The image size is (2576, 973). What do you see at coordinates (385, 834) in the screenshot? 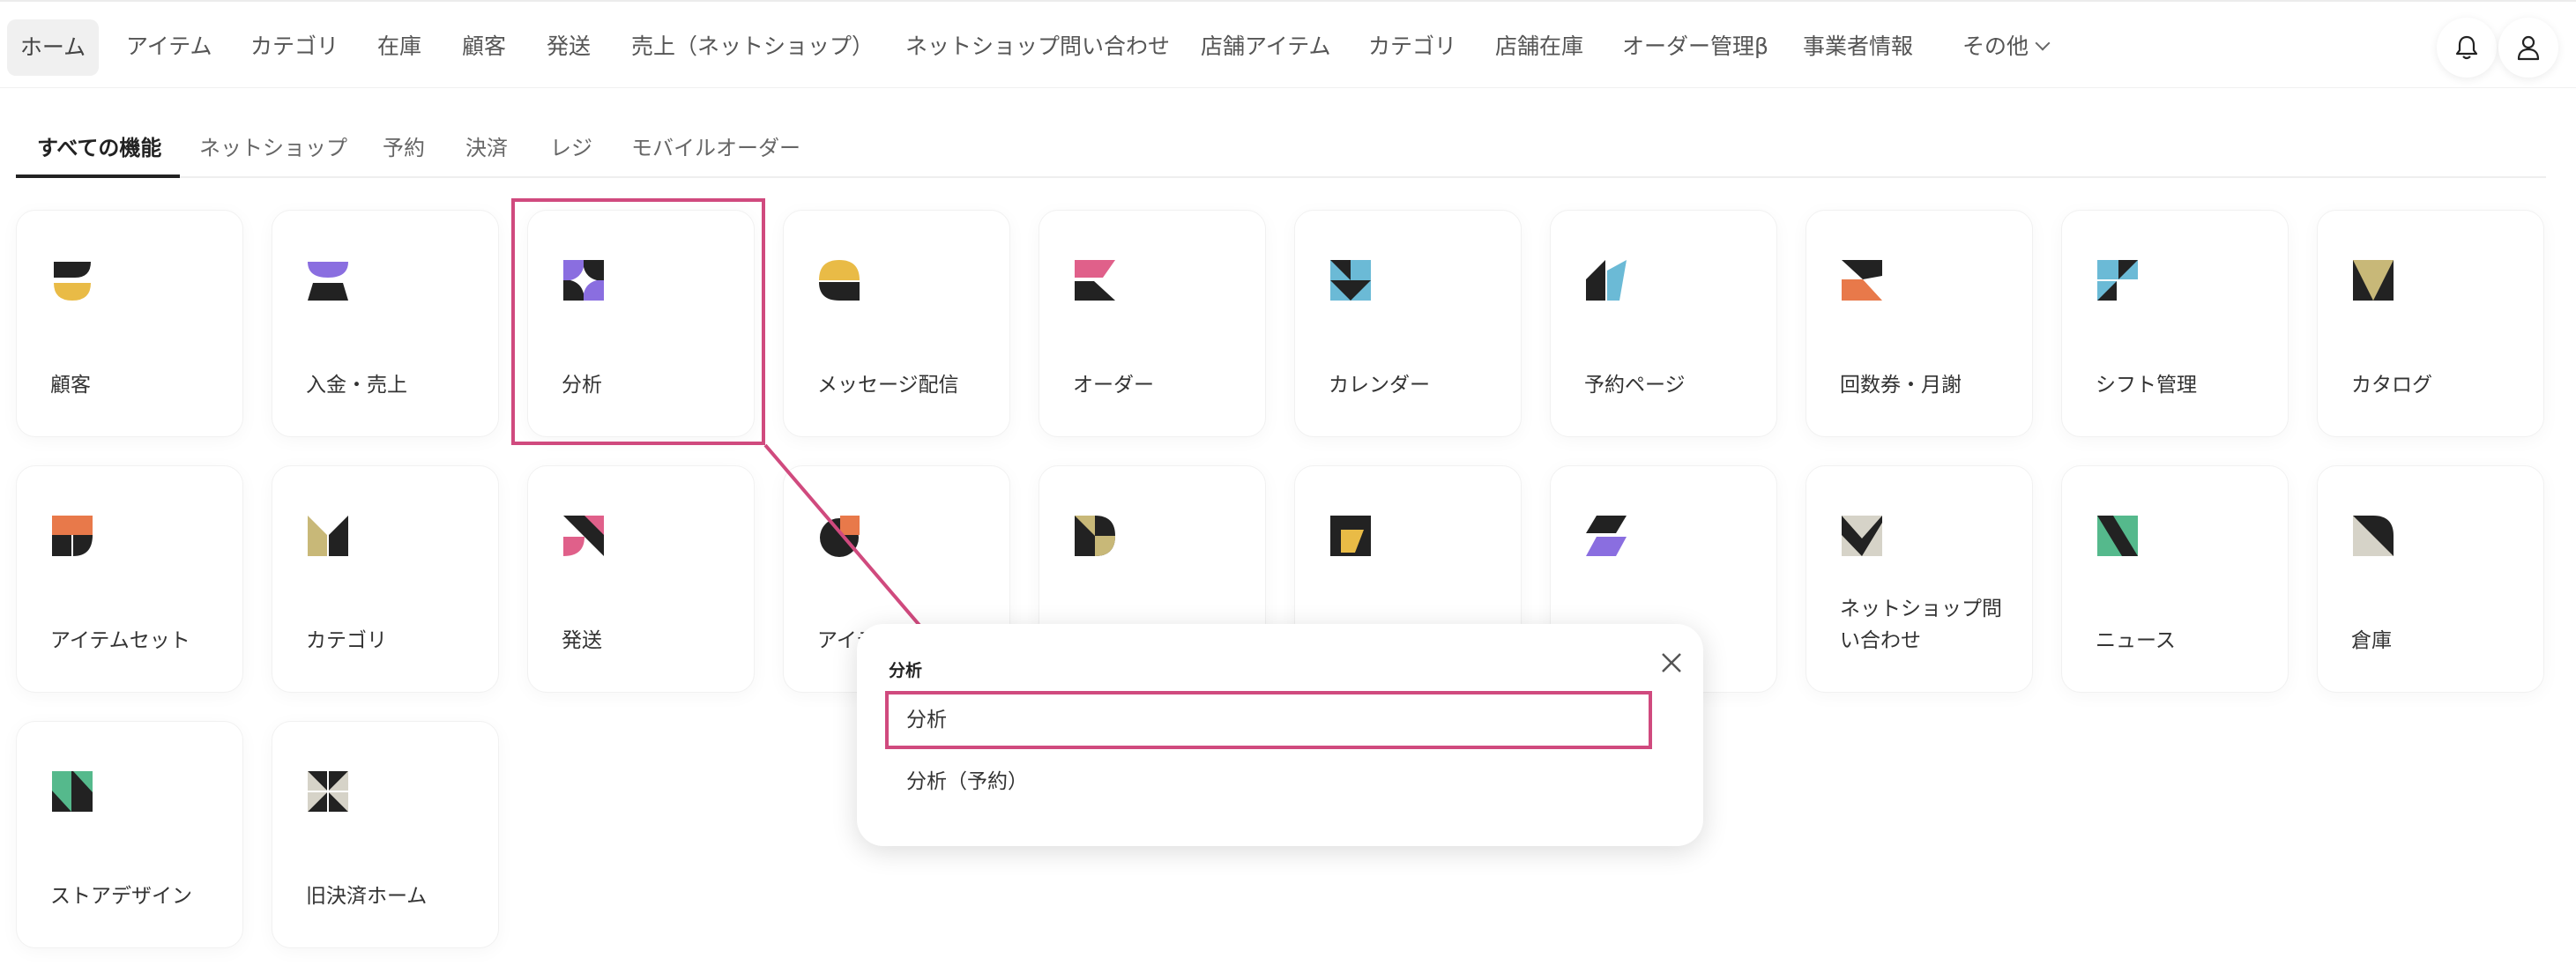
I see `feature-card-legacy-payment: 旧決済ホーム` at bounding box center [385, 834].